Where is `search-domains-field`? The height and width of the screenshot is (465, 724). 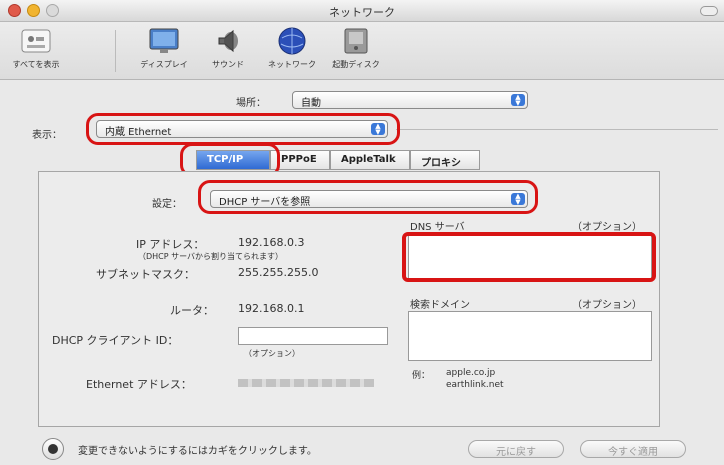 search-domains-field is located at coordinates (530, 336).